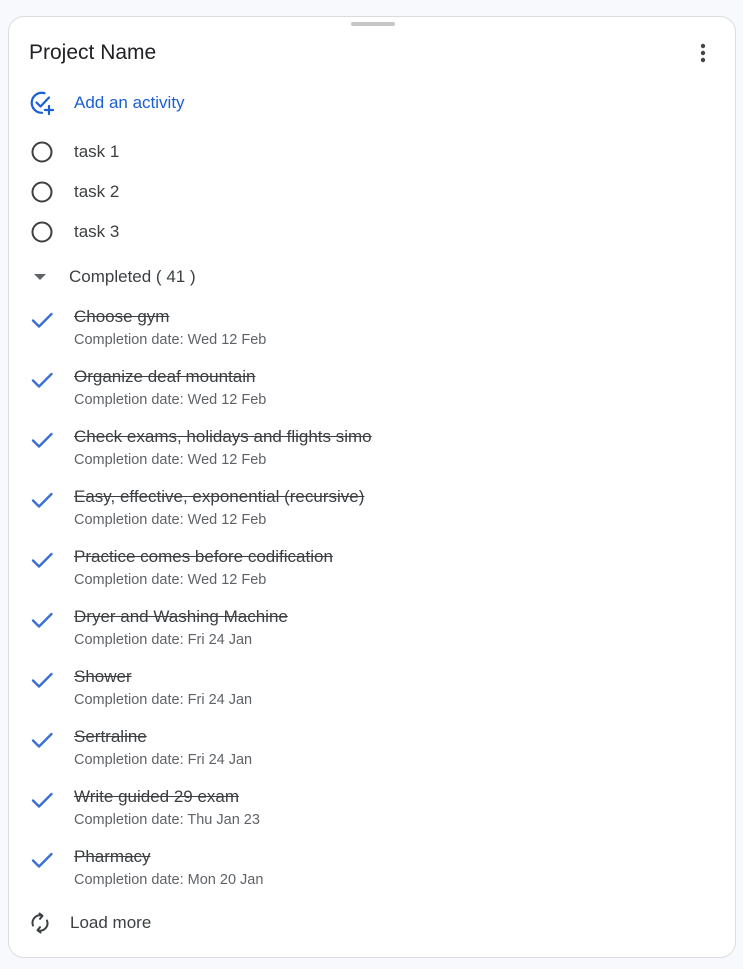 The width and height of the screenshot is (743, 969). Describe the element at coordinates (181, 617) in the screenshot. I see `completed-item-title: Dryer and Washing Machine` at that location.